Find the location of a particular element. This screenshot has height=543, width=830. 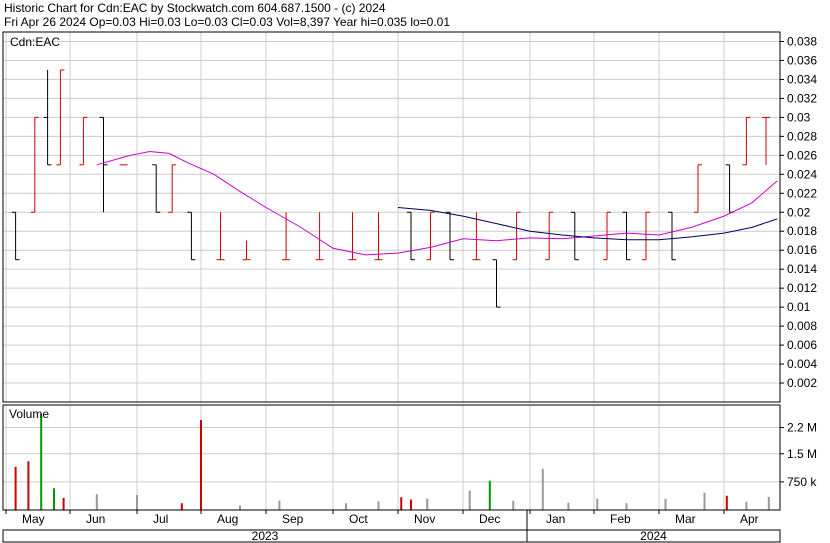

month-axis-labels: May Jun Jul Aug Sep Oct Nov Dec Jan Feb Mar Apr is located at coordinates (382, 518).